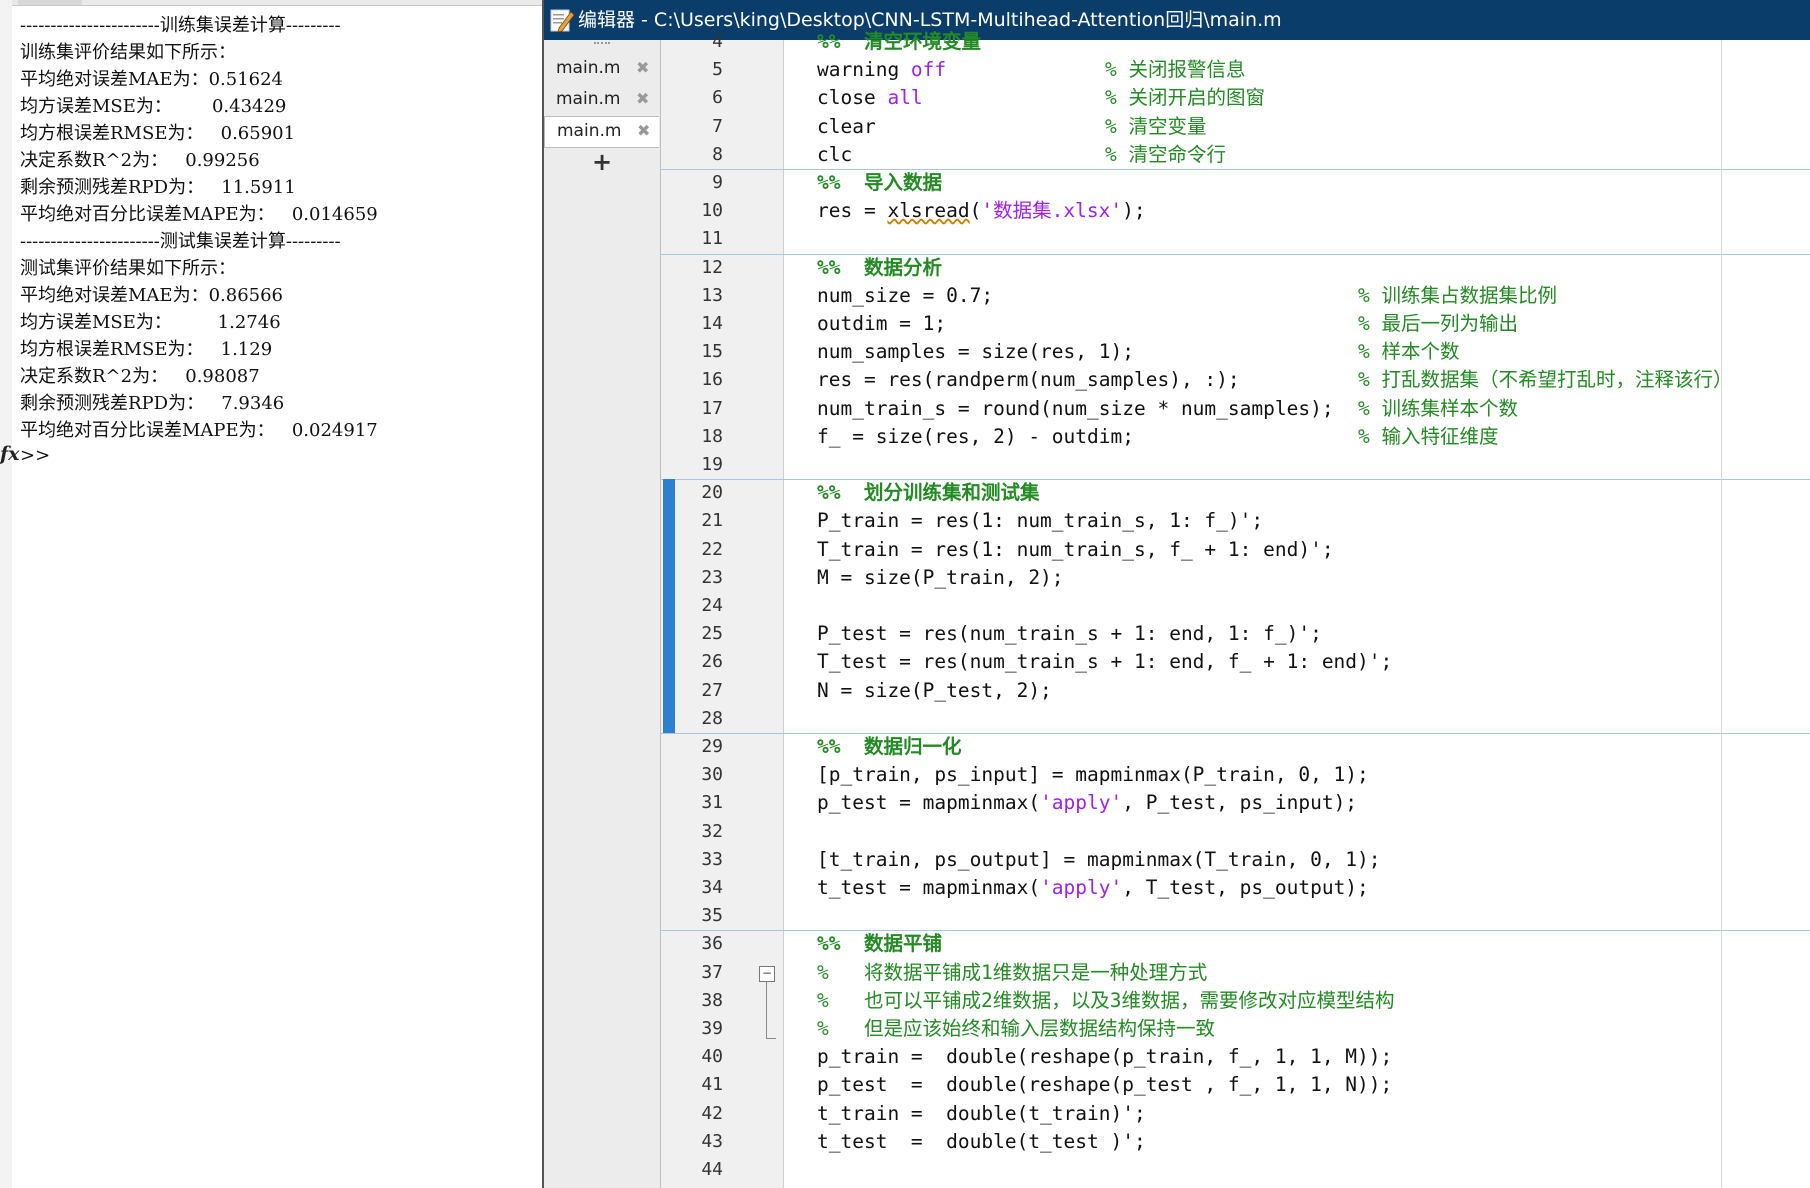 This screenshot has width=1810, height=1188. What do you see at coordinates (1235, 719) in the screenshot?
I see `code-line: 28` at bounding box center [1235, 719].